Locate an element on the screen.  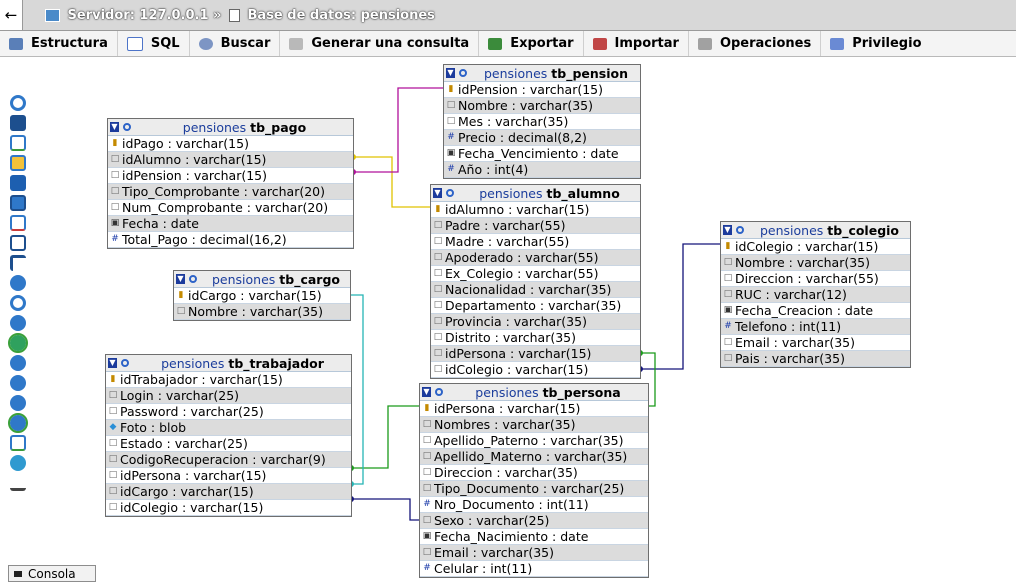
save-as-icon is located at coordinates (18, 203).